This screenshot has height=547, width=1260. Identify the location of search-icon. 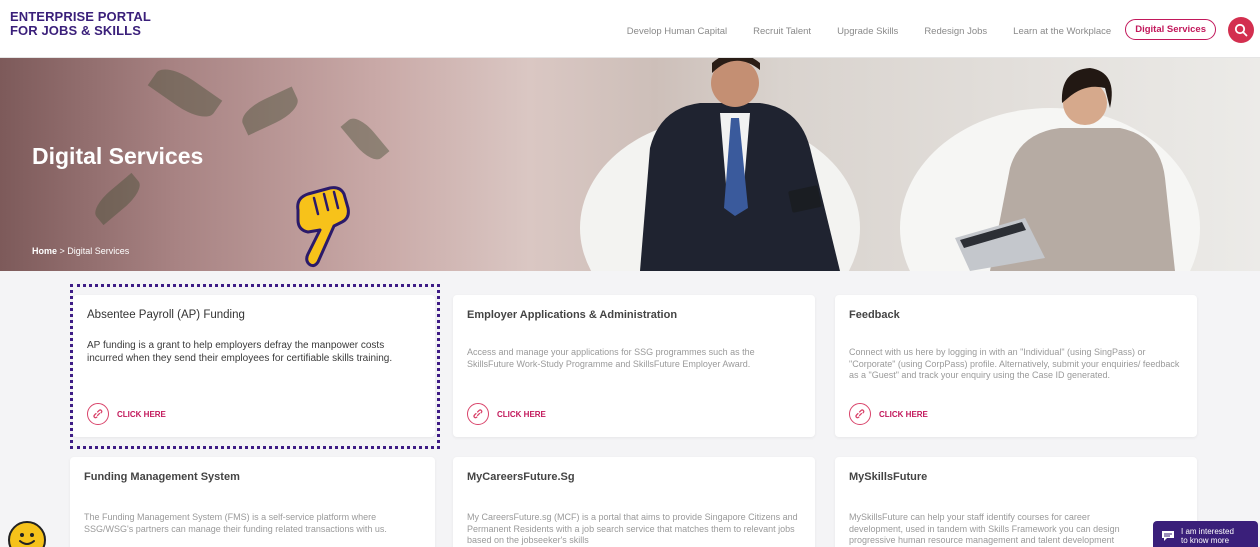
(1241, 30).